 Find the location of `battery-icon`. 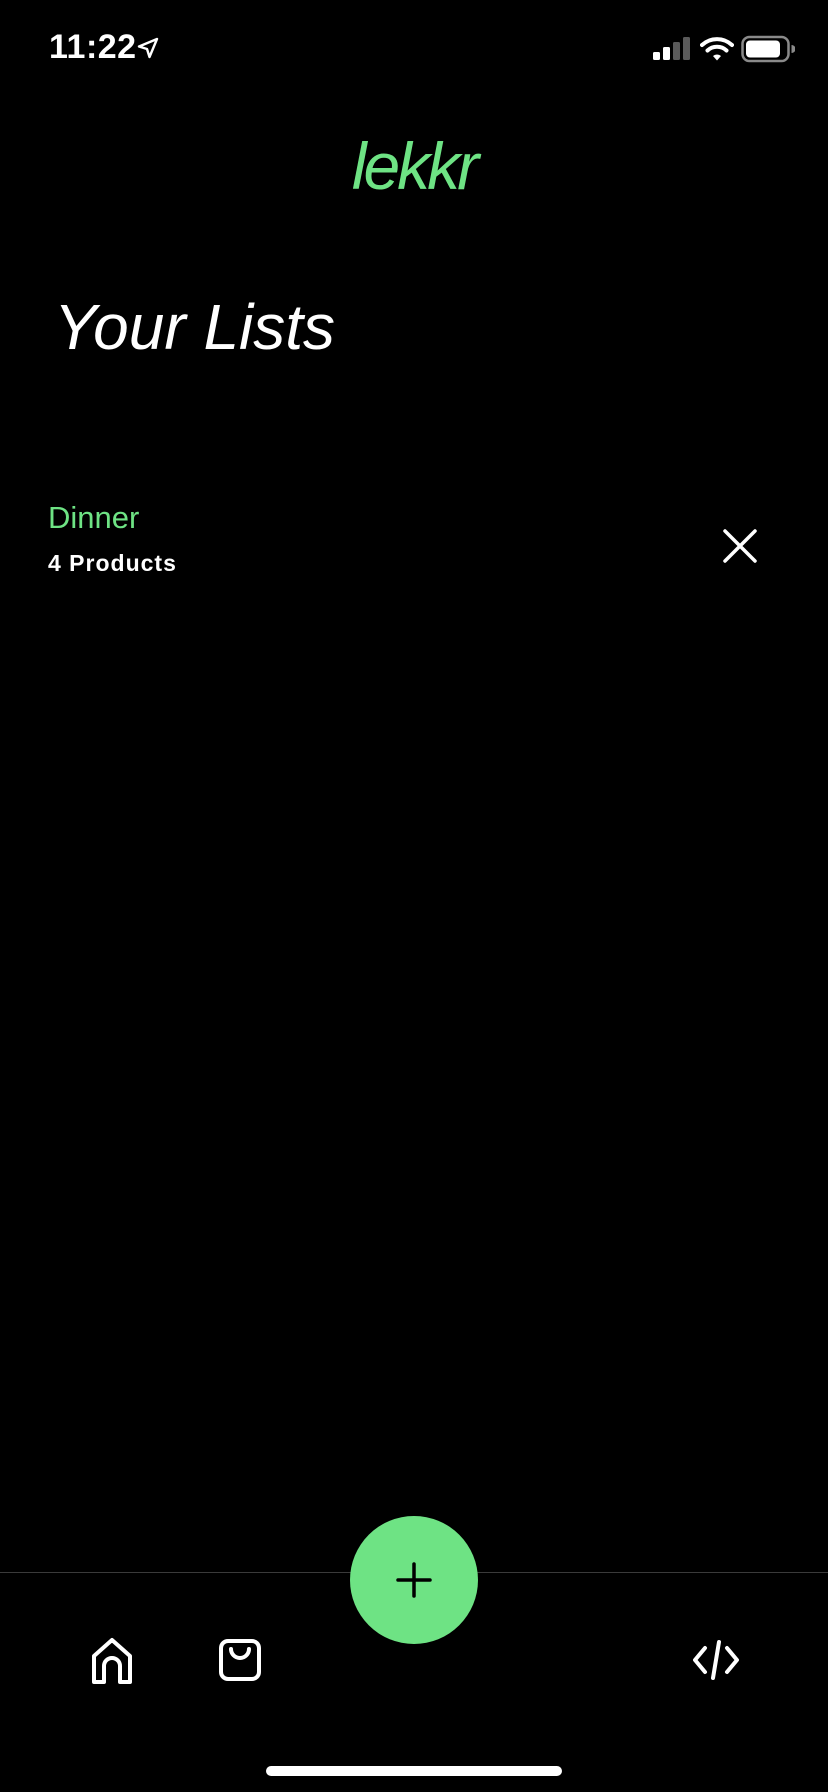

battery-icon is located at coordinates (768, 49).